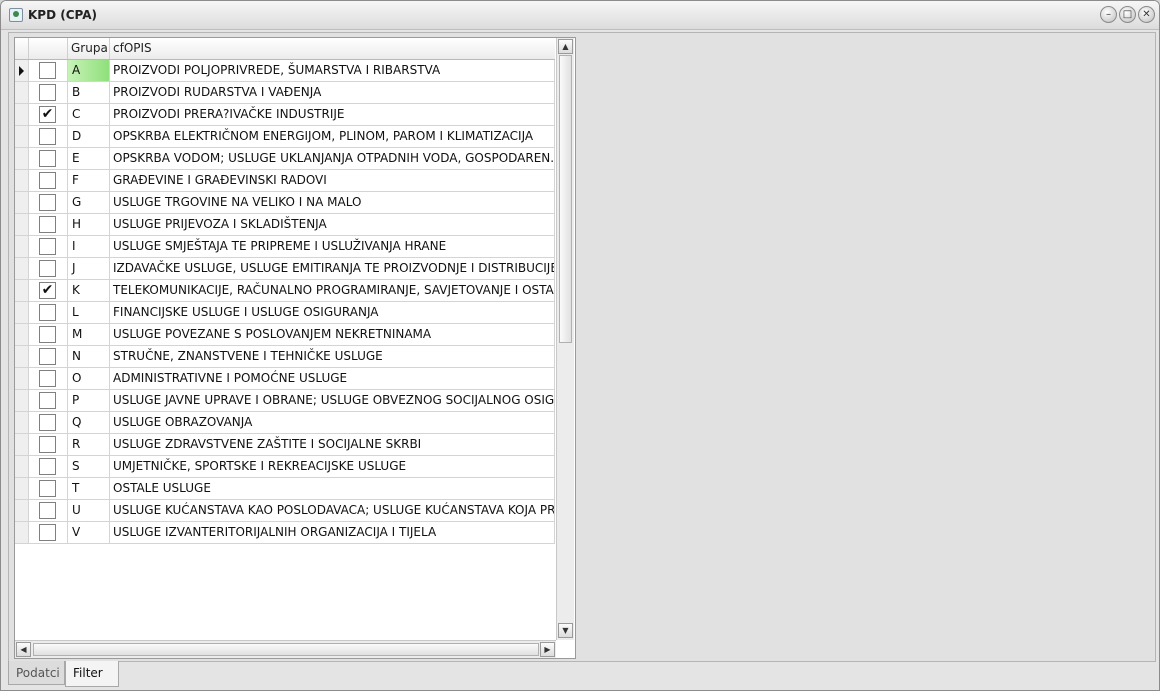 The image size is (1160, 691). Describe the element at coordinates (89, 224) in the screenshot. I see `grupa-cell: H` at that location.